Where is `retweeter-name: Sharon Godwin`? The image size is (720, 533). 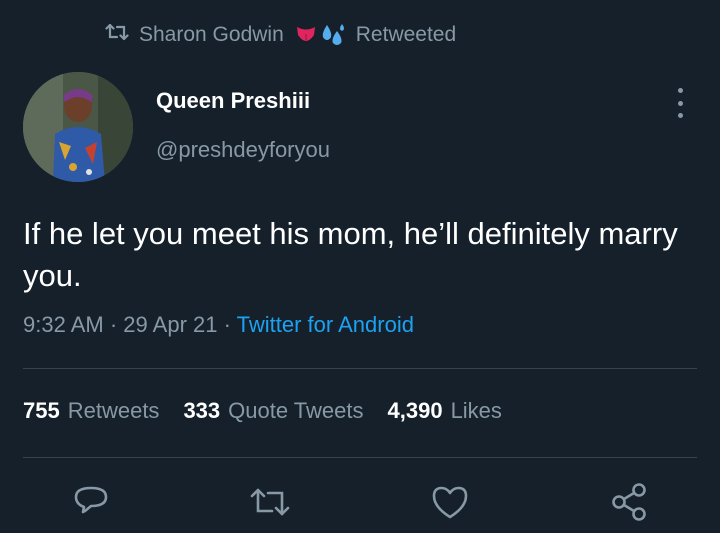 retweeter-name: Sharon Godwin is located at coordinates (211, 35).